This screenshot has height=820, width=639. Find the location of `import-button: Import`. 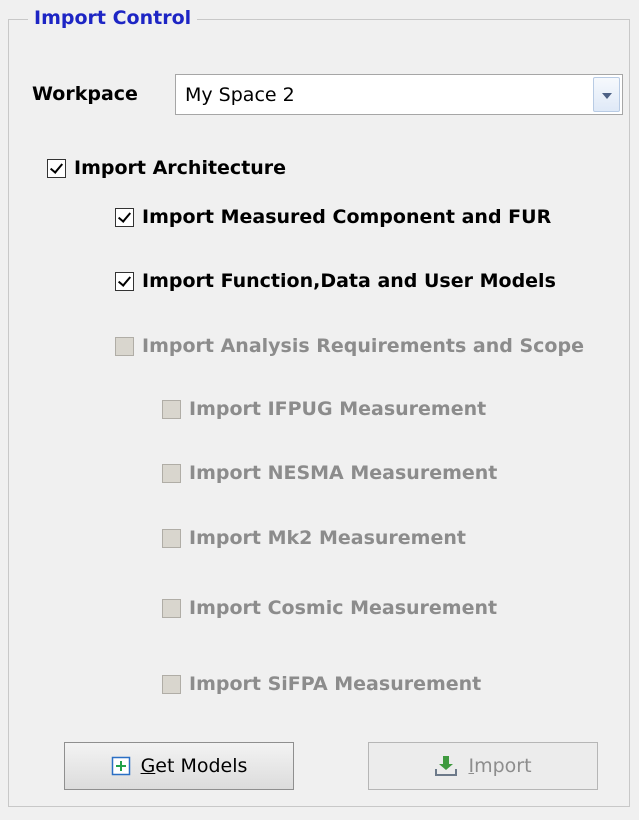

import-button: Import is located at coordinates (483, 766).